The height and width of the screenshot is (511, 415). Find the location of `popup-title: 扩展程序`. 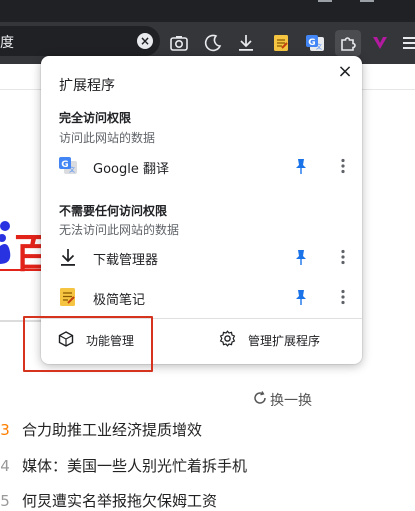

popup-title: 扩展程序 is located at coordinates (87, 86).